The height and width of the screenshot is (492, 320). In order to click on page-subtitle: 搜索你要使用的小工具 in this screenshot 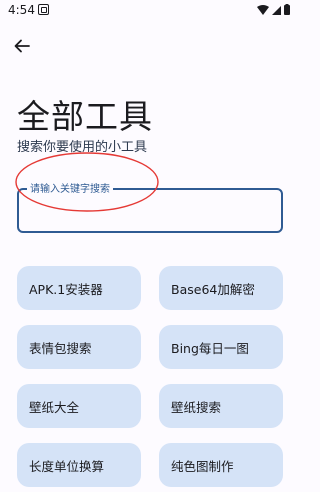, I will do `click(82, 147)`.